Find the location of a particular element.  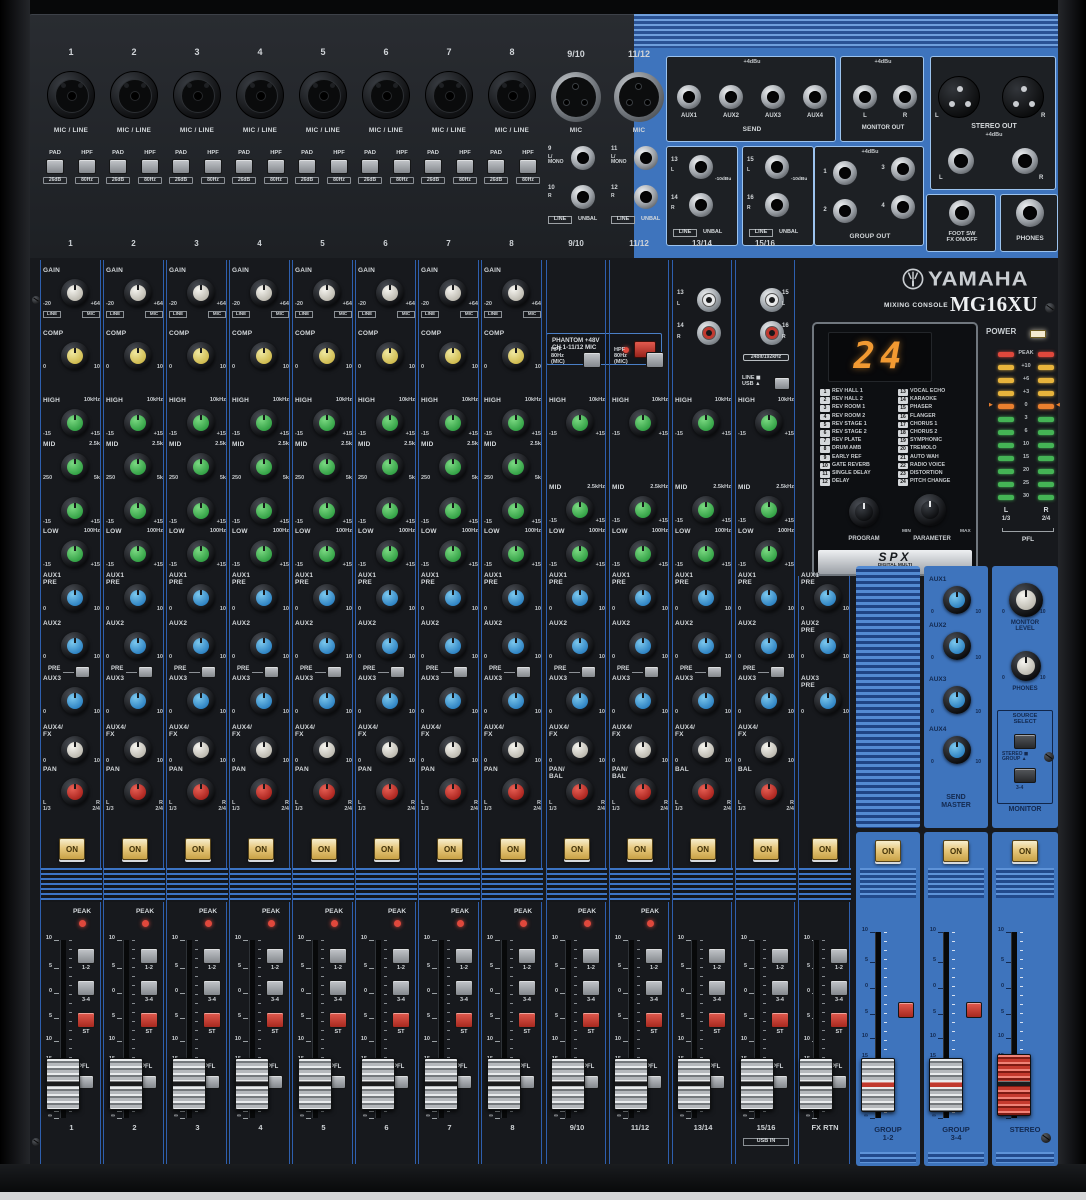

send-master-aux3-knob is located at coordinates (957, 700).